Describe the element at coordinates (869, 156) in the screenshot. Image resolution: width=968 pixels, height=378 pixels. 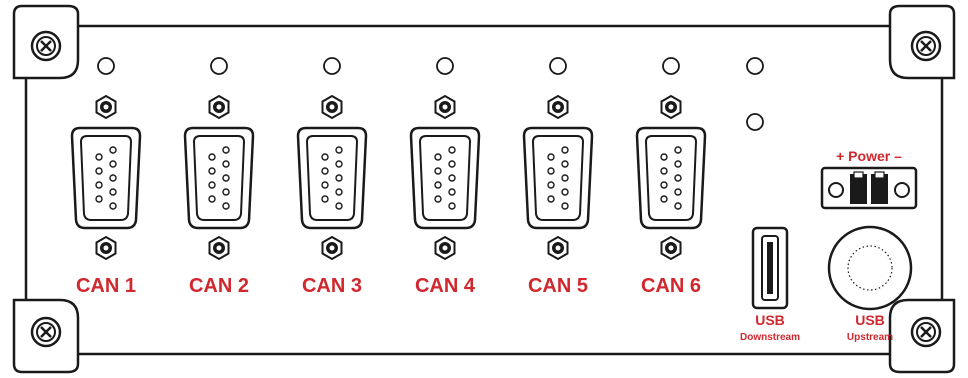
I see `power-label: + Power –` at that location.